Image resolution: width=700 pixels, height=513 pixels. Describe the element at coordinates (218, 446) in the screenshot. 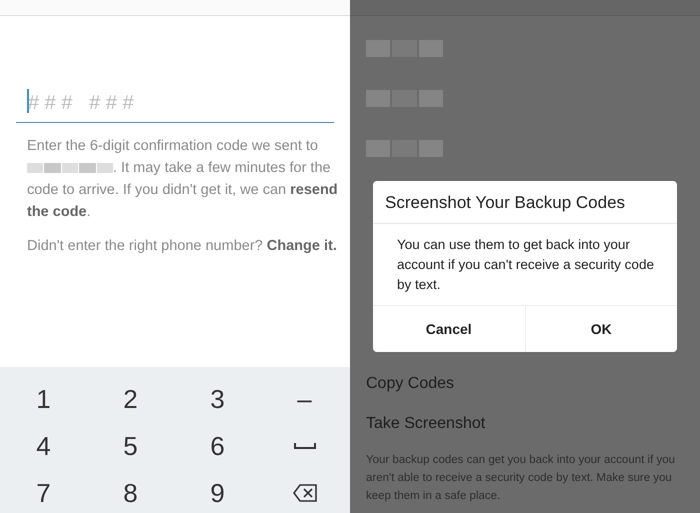

I see `keypad-key: 6` at that location.